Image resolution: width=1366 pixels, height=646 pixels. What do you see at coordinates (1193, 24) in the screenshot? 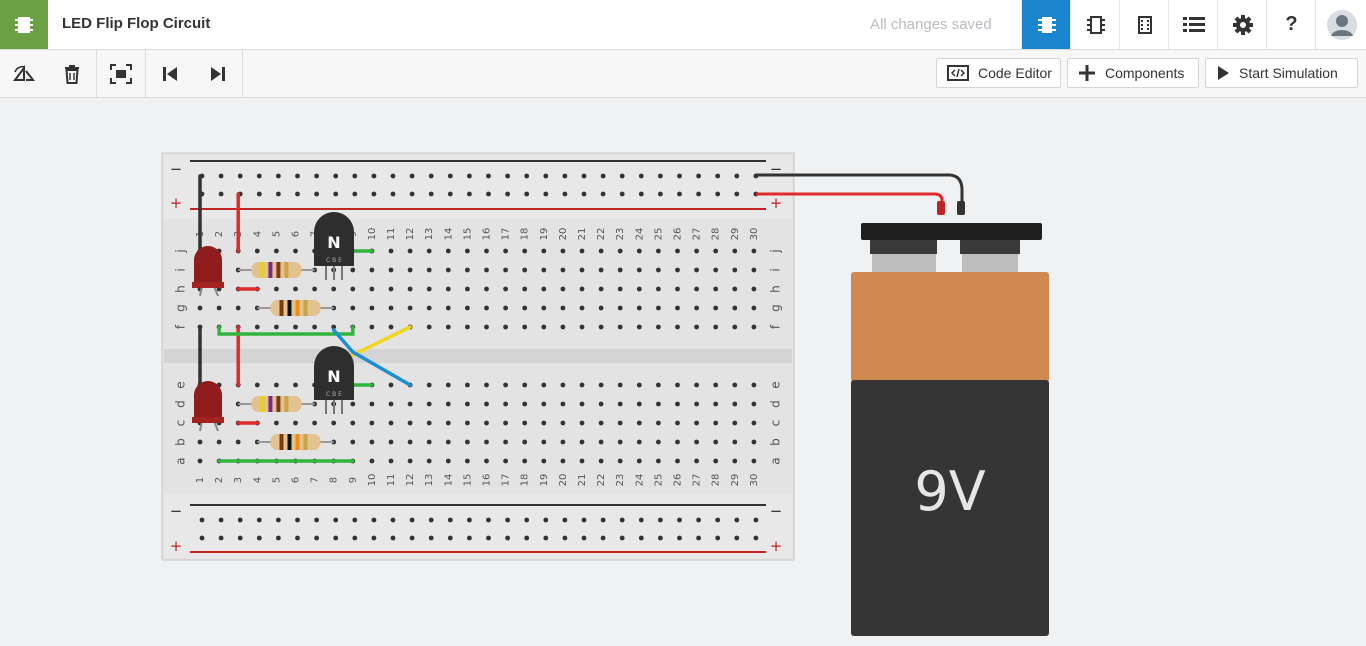
I see `list-view-button` at bounding box center [1193, 24].